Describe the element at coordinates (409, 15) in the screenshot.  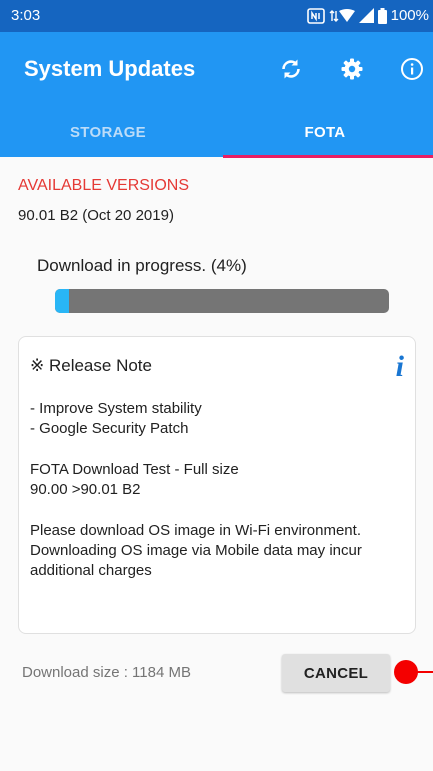
I see `battery-percent: 100%` at that location.